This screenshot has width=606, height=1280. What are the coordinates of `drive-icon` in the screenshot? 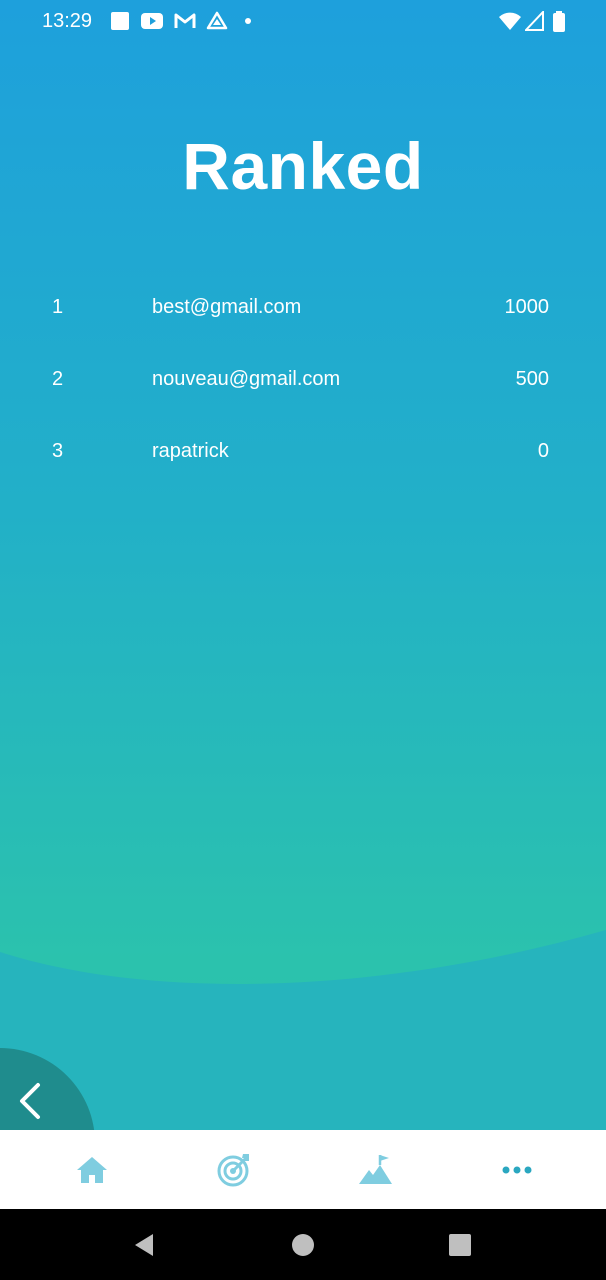 It's located at (217, 20).